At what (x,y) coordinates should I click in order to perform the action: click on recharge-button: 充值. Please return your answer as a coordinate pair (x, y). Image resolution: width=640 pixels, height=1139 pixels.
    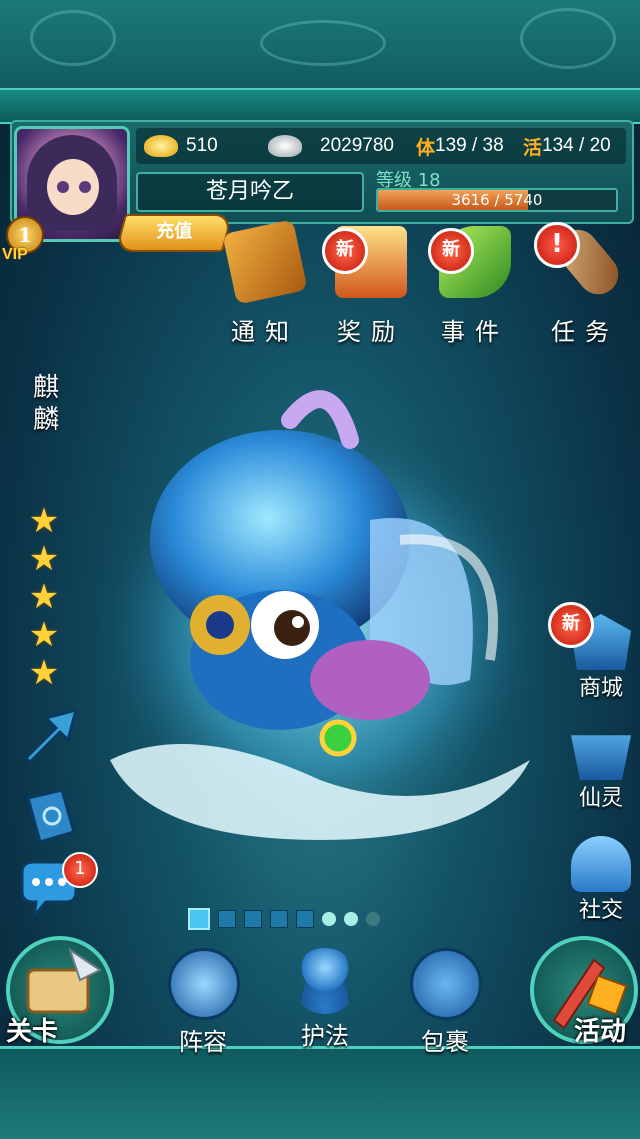
    Looking at the image, I should click on (174, 233).